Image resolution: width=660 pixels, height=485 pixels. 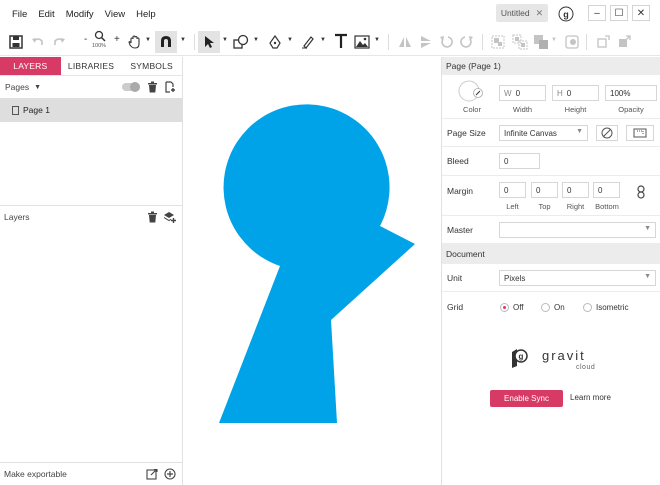 I want to click on boolean-chevron-down-icon: ▼, so click(x=554, y=40).